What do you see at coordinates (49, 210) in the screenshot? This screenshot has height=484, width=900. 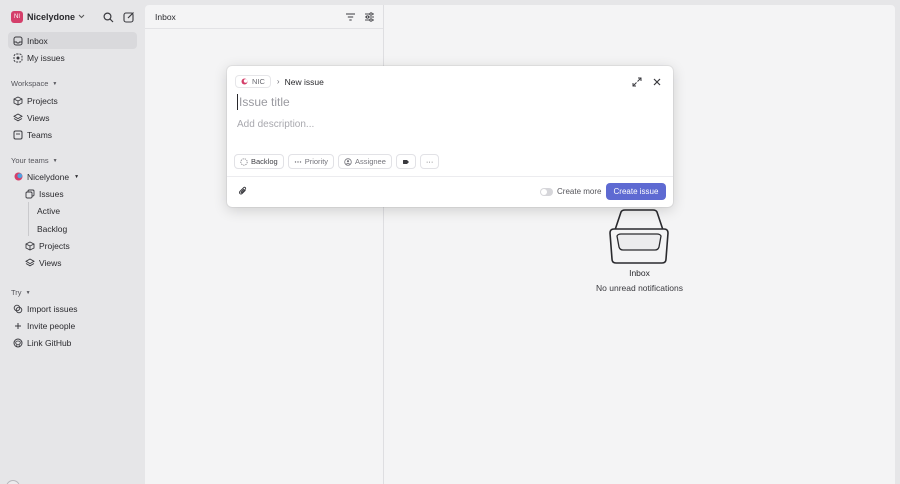 I see `sidebar-item-label: Active` at bounding box center [49, 210].